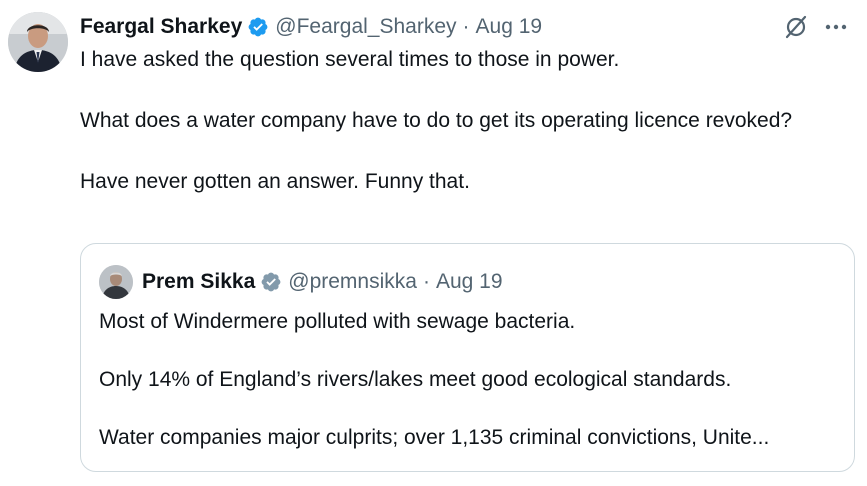 Image resolution: width=867 pixels, height=486 pixels. Describe the element at coordinates (509, 27) in the screenshot. I see `tweet-date: Aug 19` at that location.